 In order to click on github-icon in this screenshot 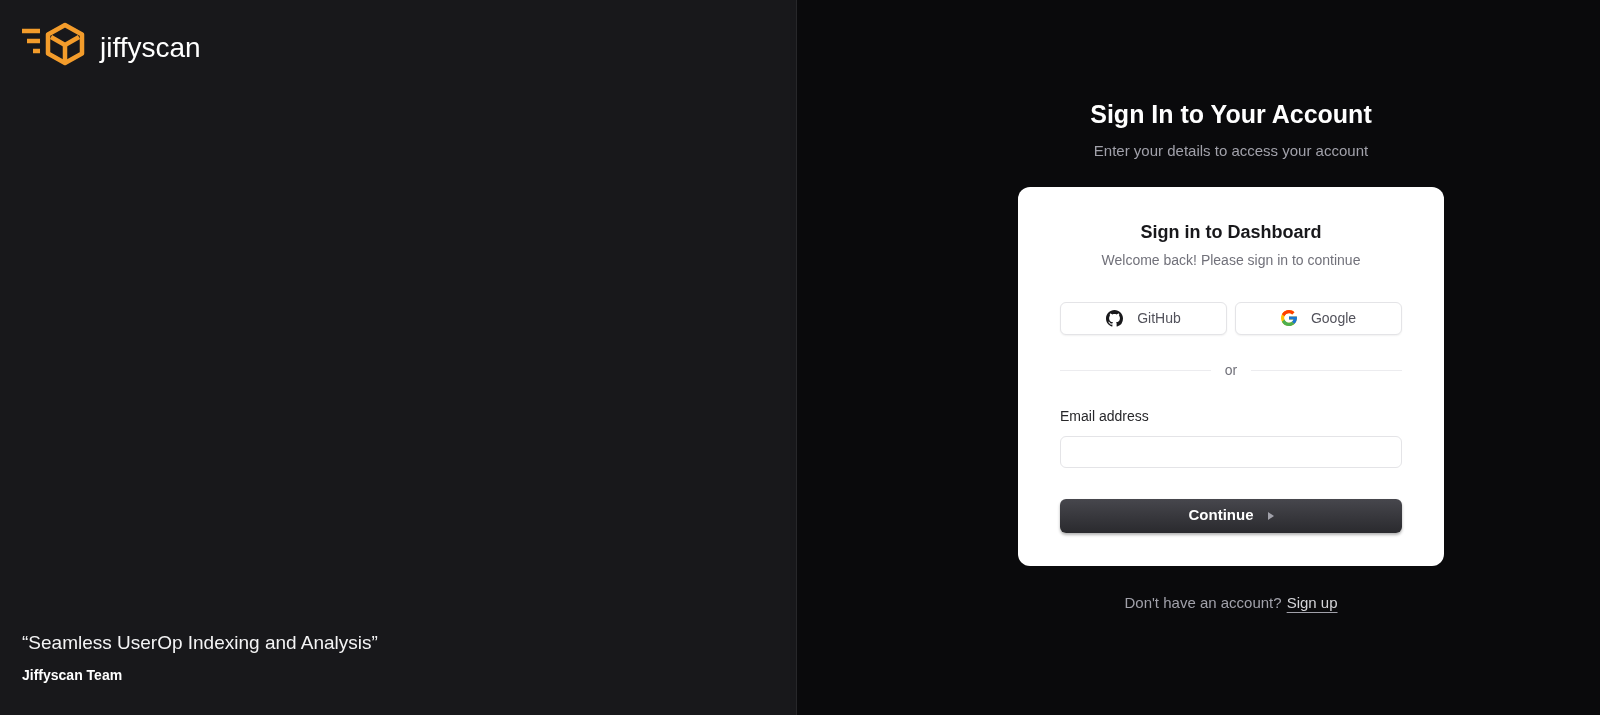, I will do `click(1115, 318)`.